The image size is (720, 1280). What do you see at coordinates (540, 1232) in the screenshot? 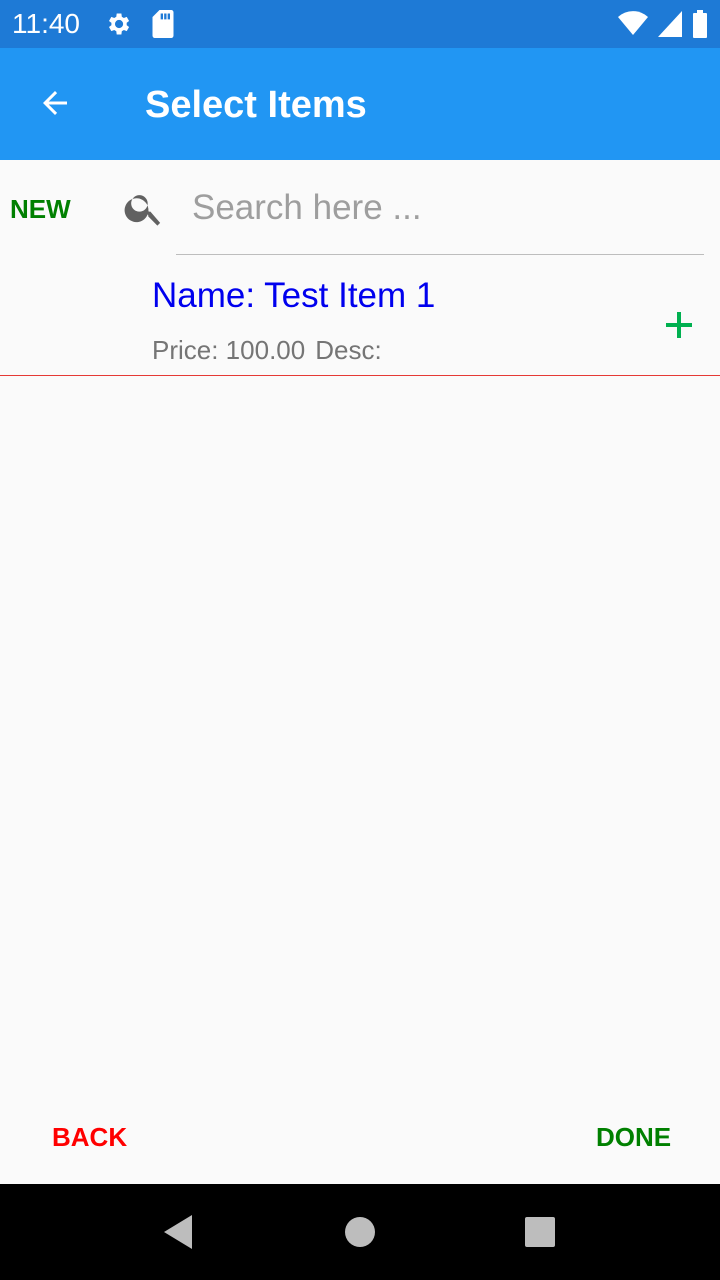
I see `nav-recents-icon` at bounding box center [540, 1232].